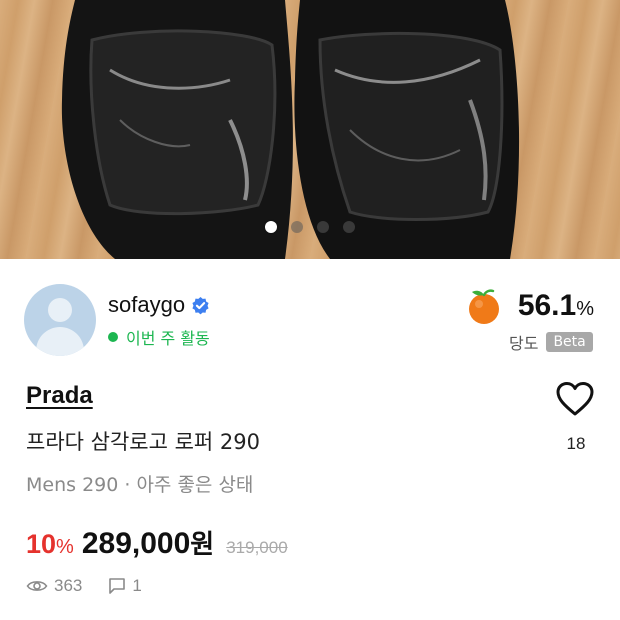 The image size is (620, 620). What do you see at coordinates (310, 227) in the screenshot?
I see `gallery-pagination` at bounding box center [310, 227].